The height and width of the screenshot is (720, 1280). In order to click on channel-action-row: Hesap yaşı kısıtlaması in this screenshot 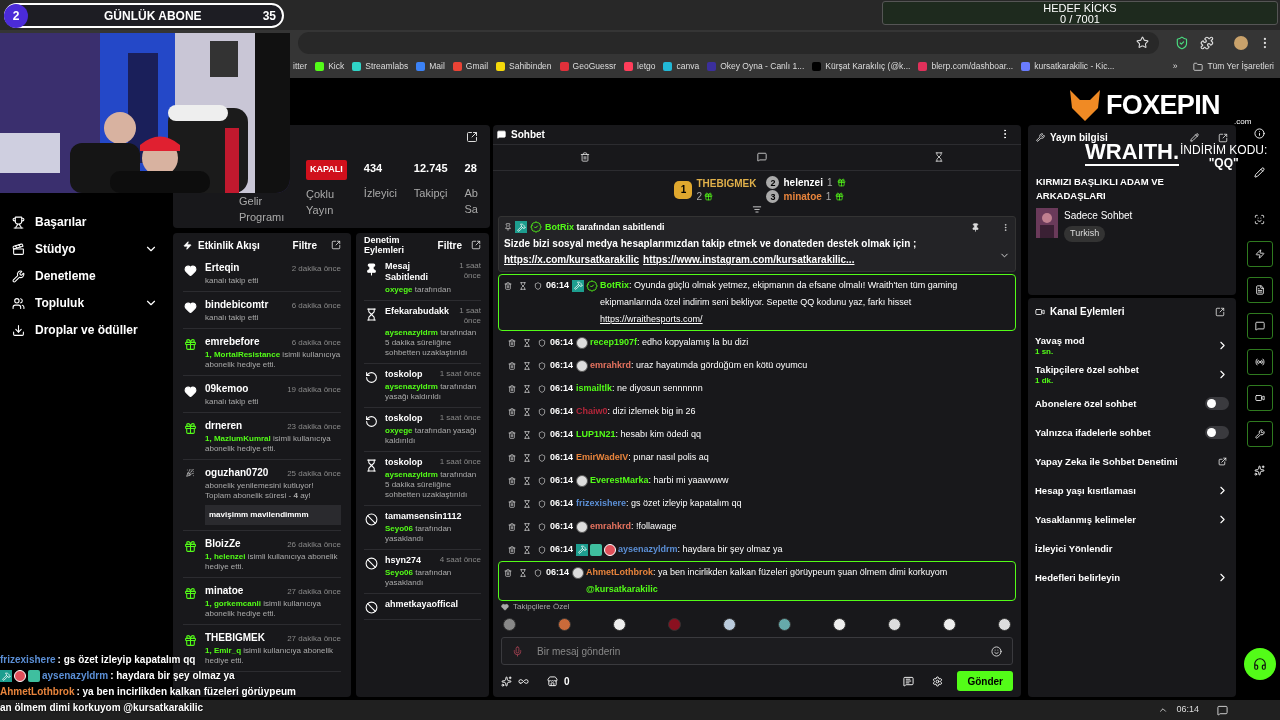, I will do `click(1132, 490)`.